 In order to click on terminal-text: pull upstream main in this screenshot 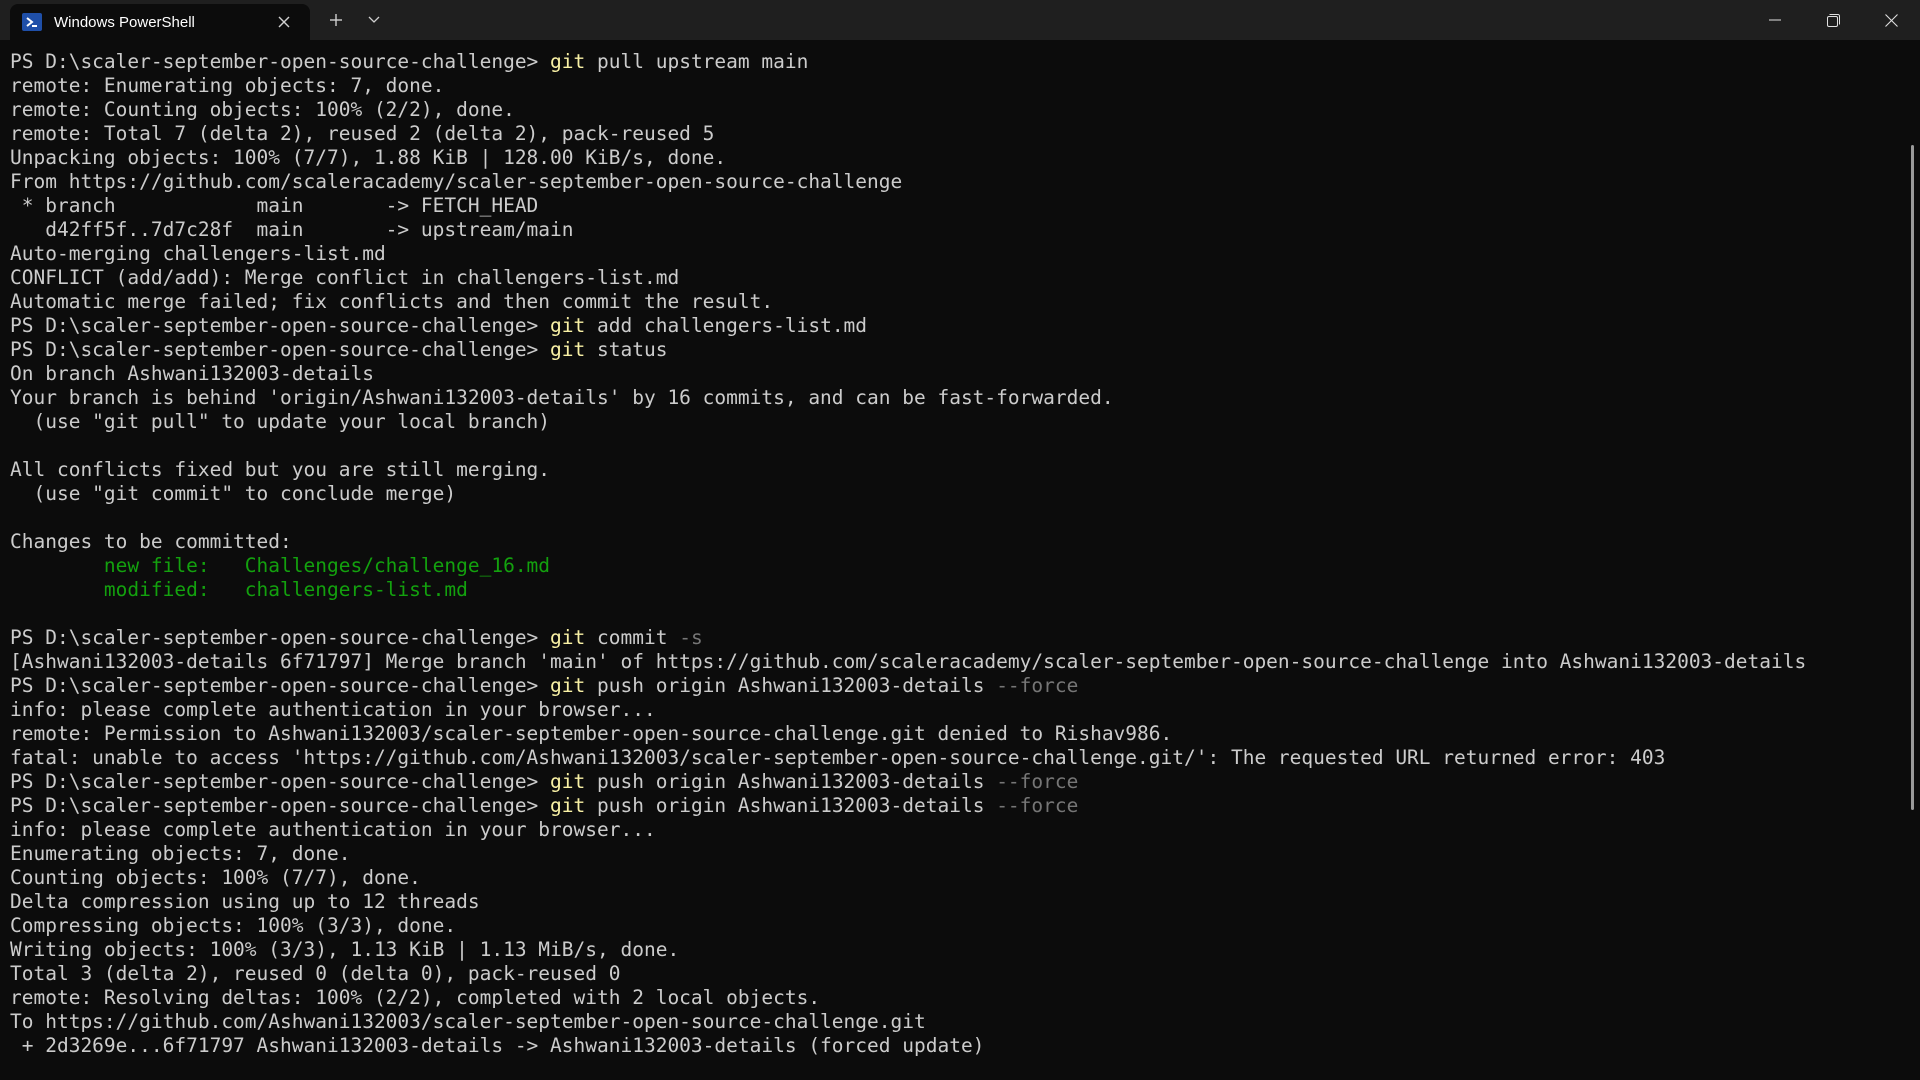, I will do `click(697, 61)`.